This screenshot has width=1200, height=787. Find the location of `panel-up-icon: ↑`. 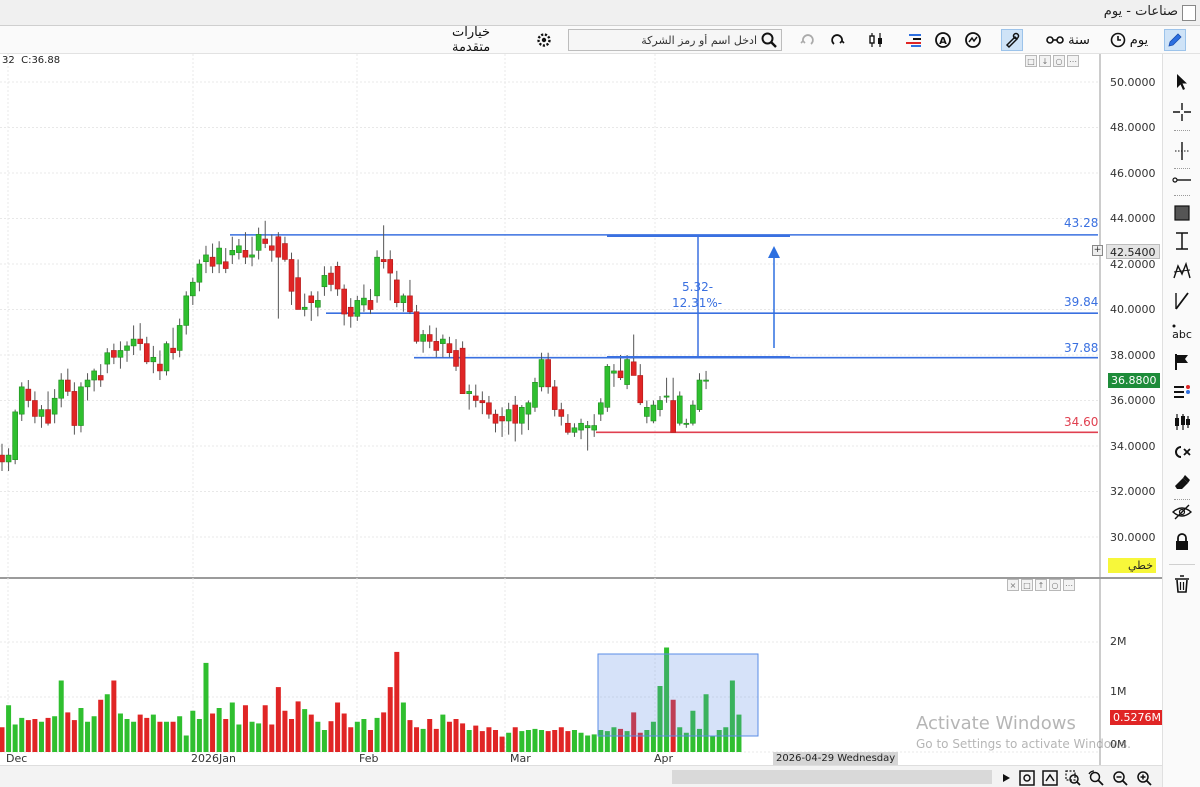

panel-up-icon: ↑ is located at coordinates (1041, 585).